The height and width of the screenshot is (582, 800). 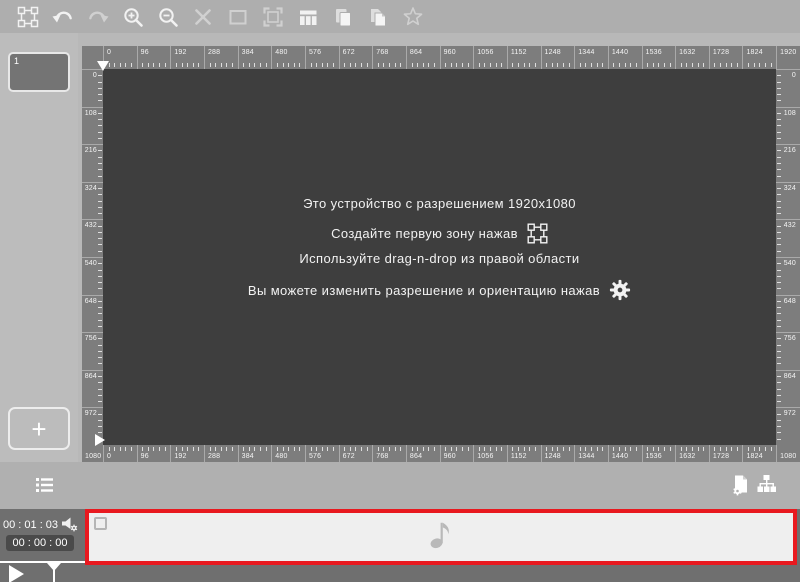 I want to click on ruler-cell: 432, so click(x=788, y=238).